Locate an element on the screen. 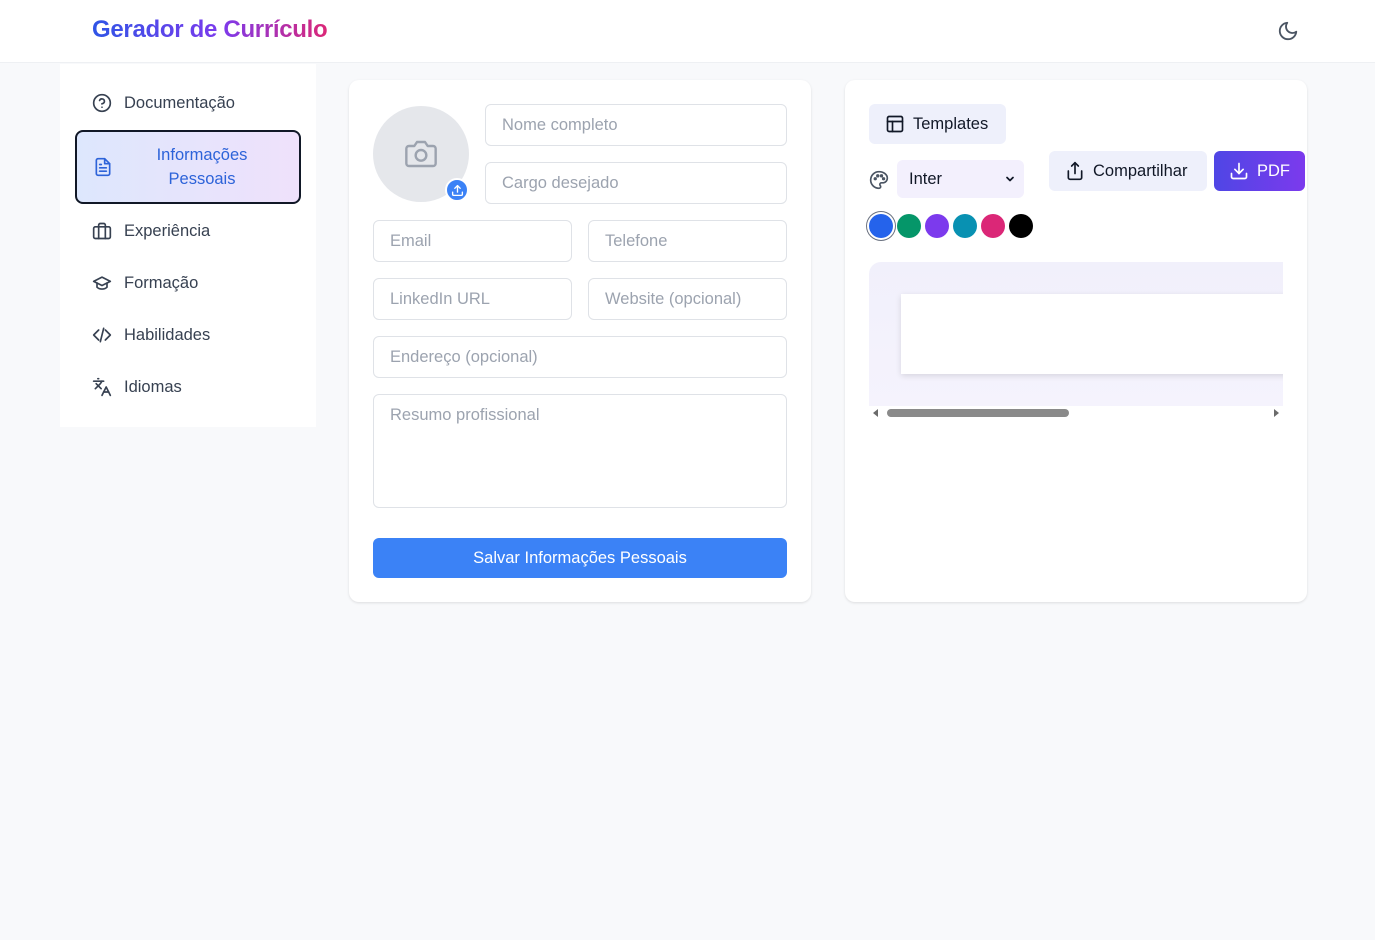 This screenshot has height=940, width=1375. translate-icon is located at coordinates (102, 387).